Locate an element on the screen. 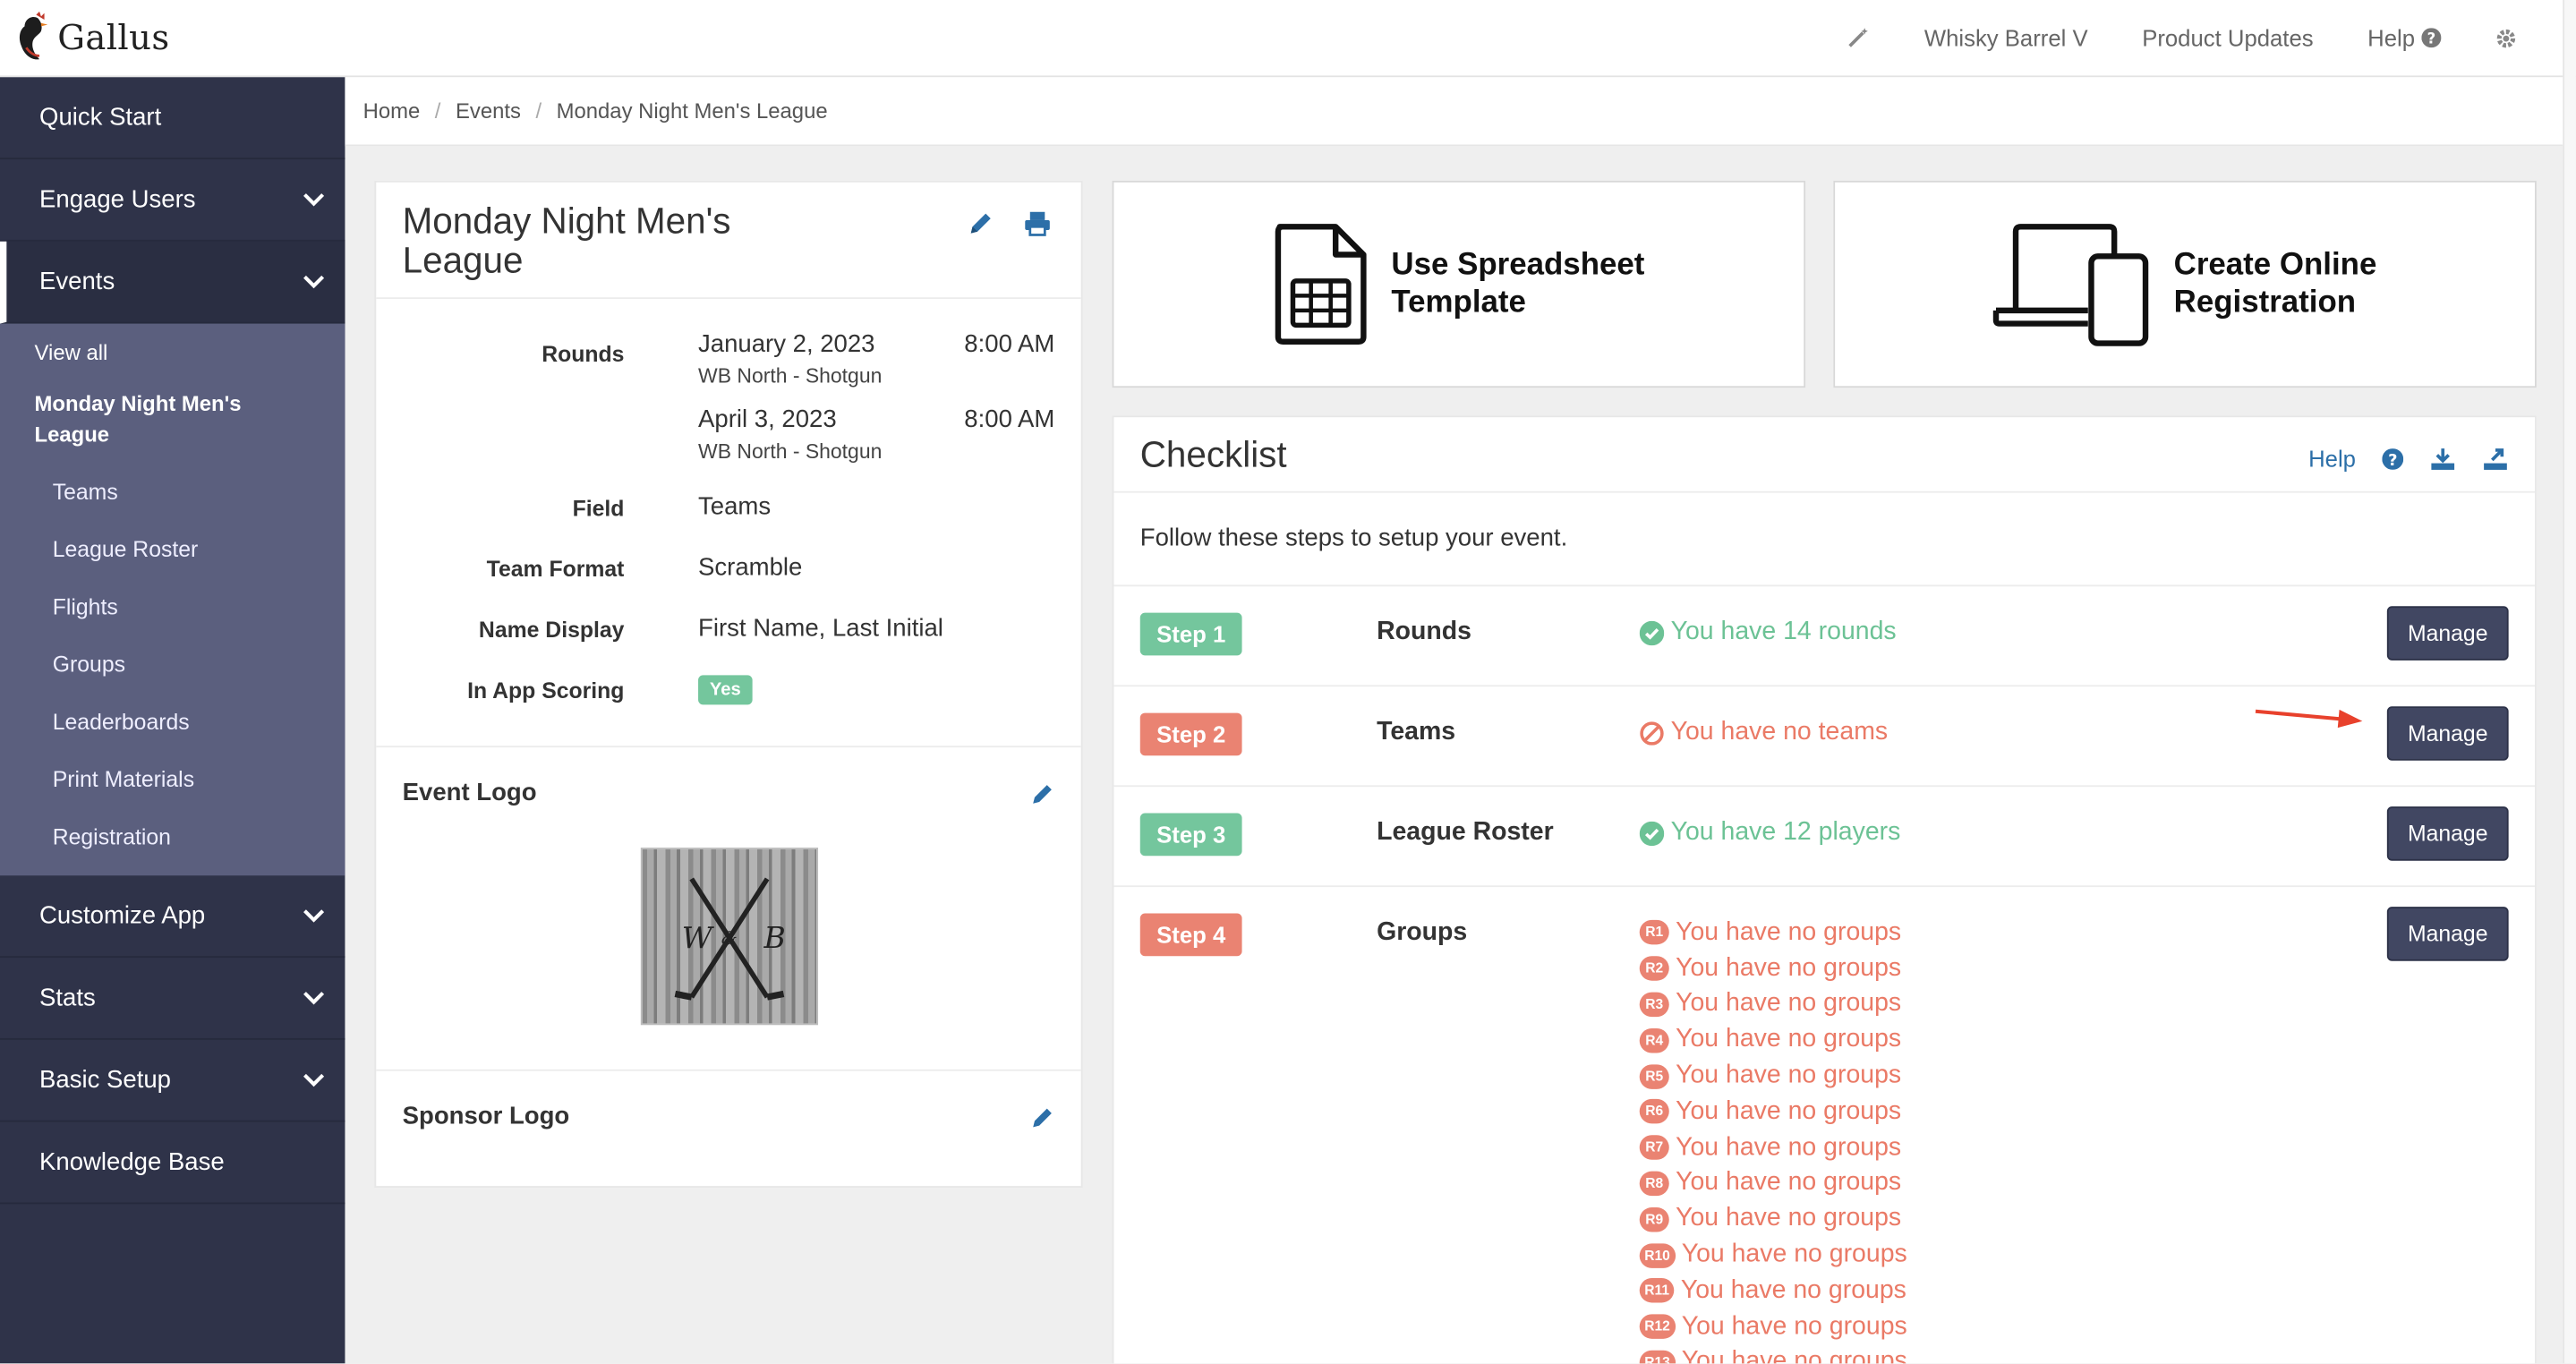  golf-clubs-logo-icon: W & B is located at coordinates (730, 939).